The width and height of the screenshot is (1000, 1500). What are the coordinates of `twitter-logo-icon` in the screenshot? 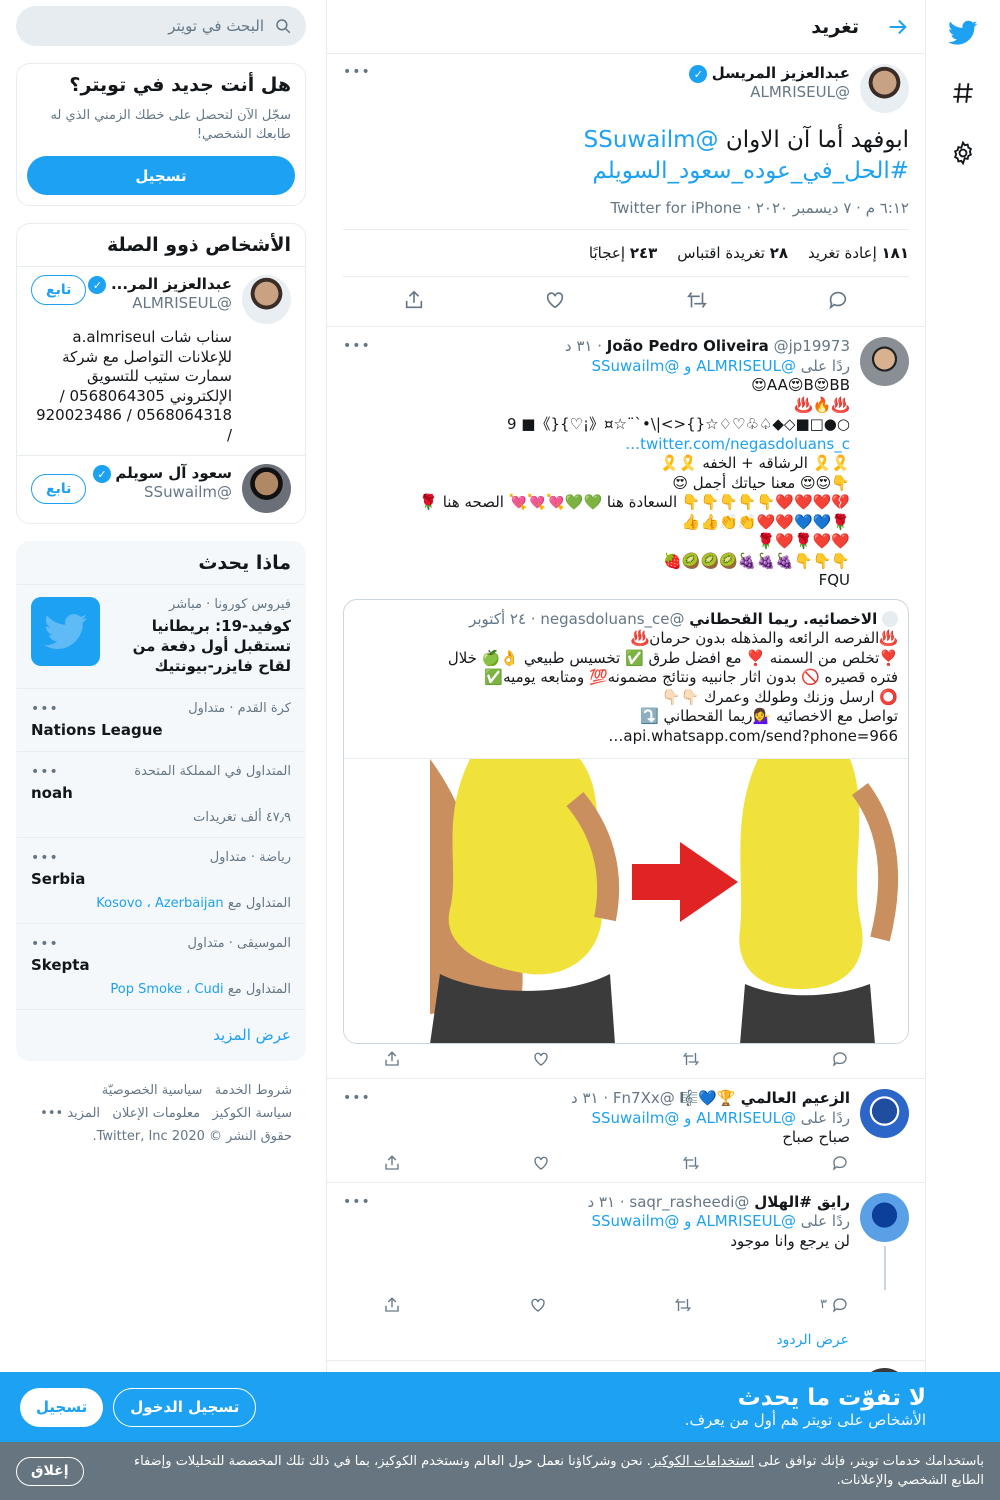 It's located at (963, 33).